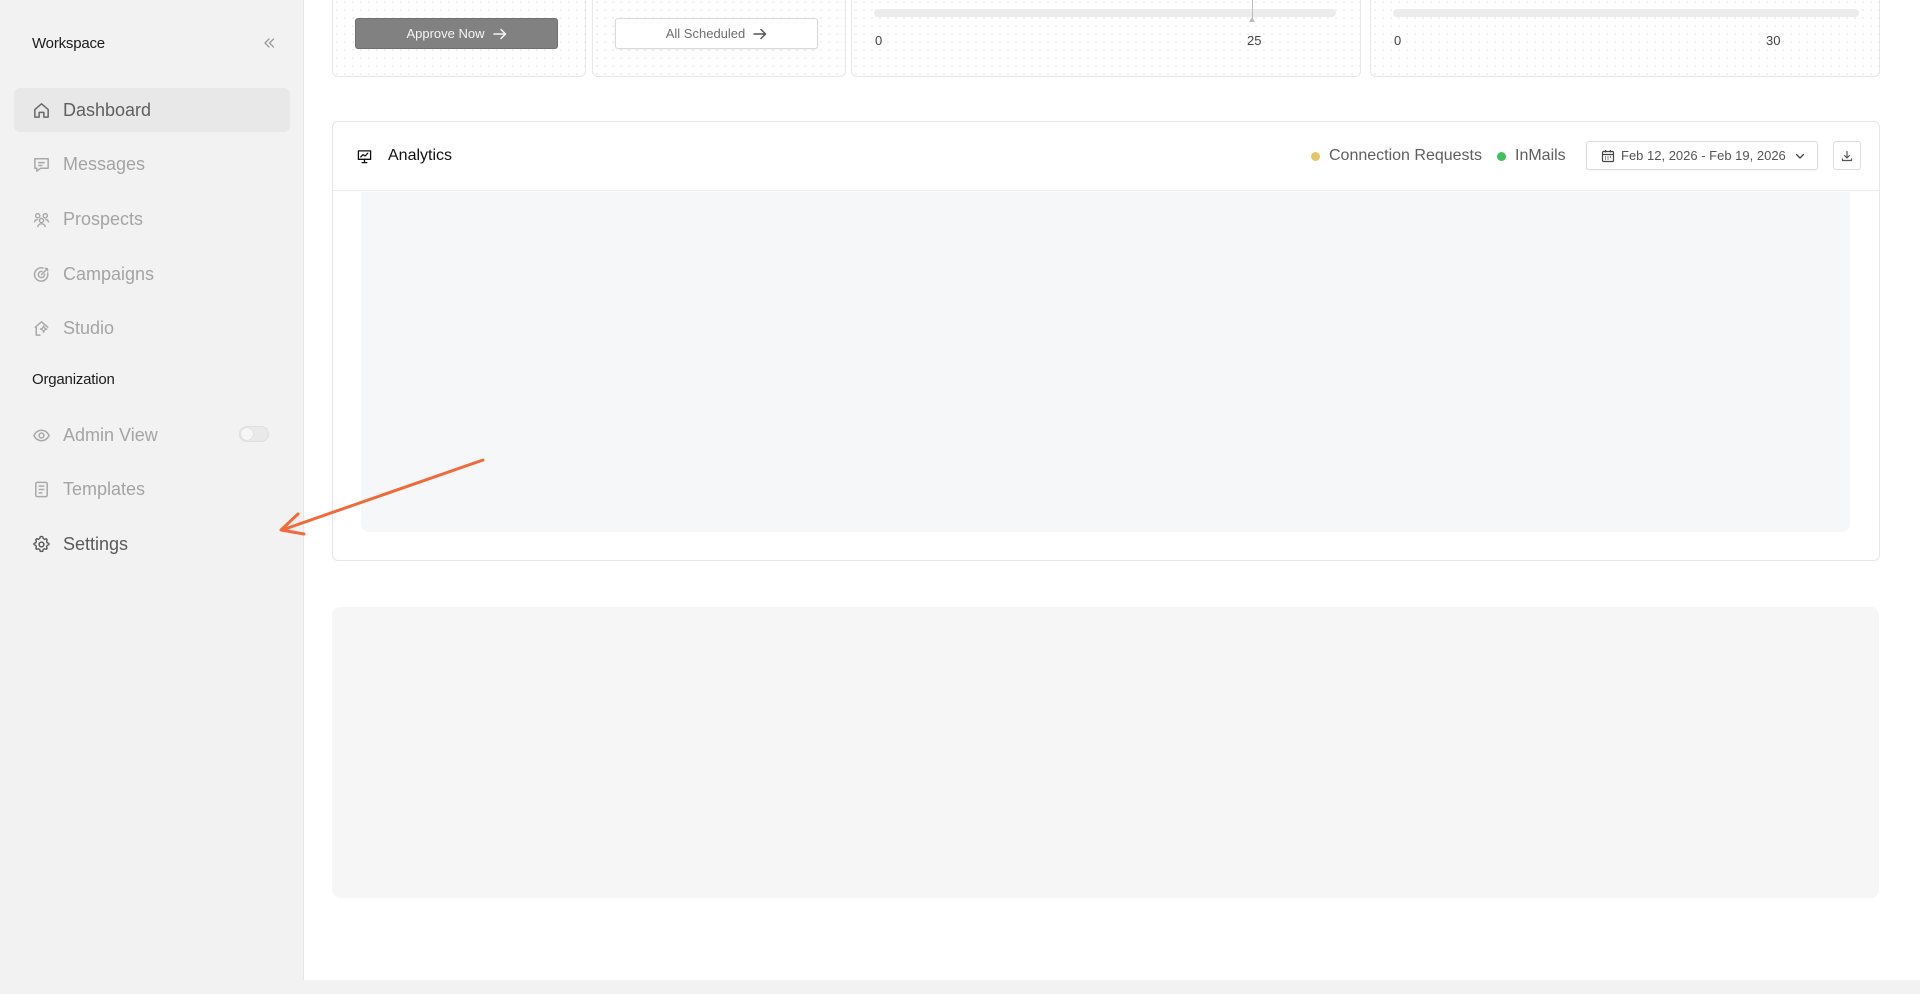 This screenshot has height=994, width=1920. Describe the element at coordinates (1540, 155) in the screenshot. I see `legend-label: InMails` at that location.